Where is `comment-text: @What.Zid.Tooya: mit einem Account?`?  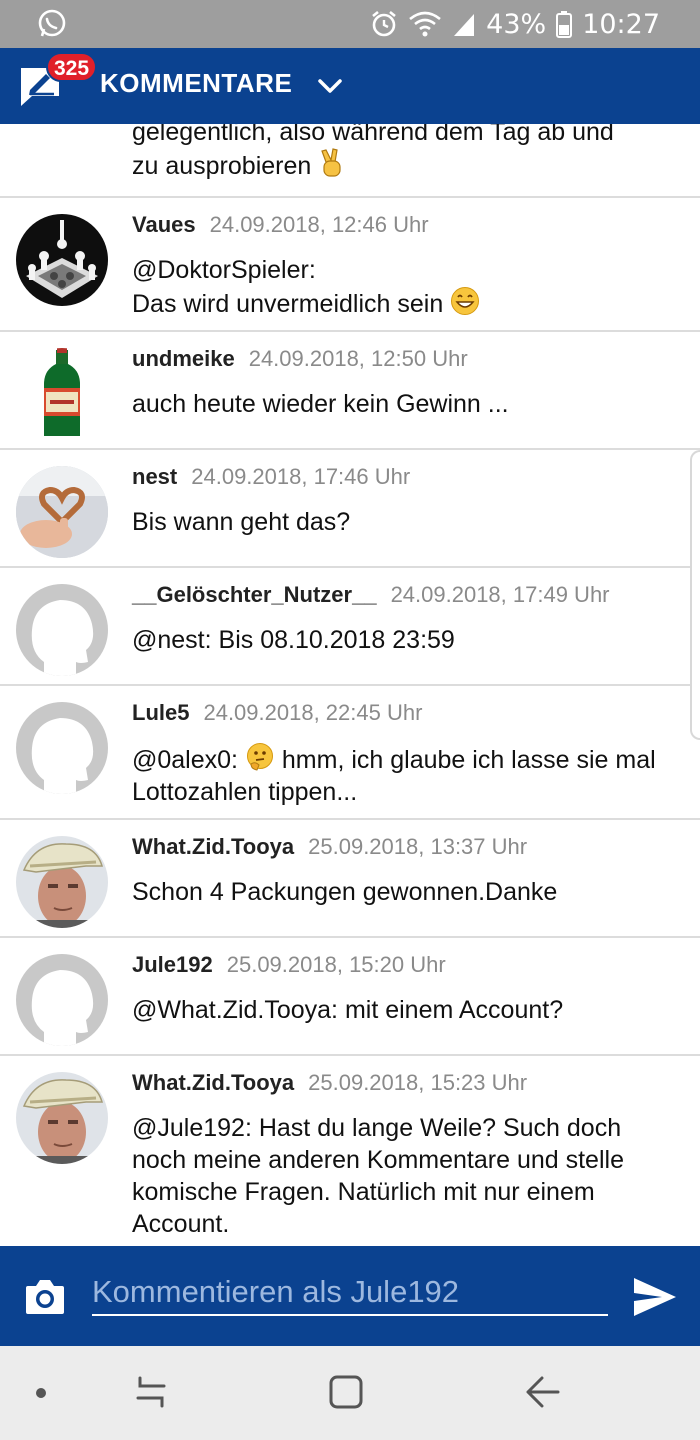
comment-text: @What.Zid.Tooya: mit einem Account? is located at coordinates (348, 1010).